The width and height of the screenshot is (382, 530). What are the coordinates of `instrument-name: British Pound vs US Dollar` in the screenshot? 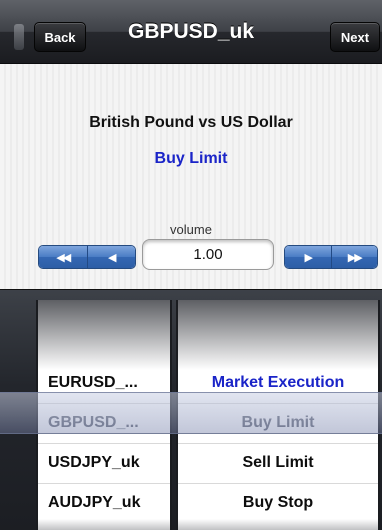 It's located at (191, 122).